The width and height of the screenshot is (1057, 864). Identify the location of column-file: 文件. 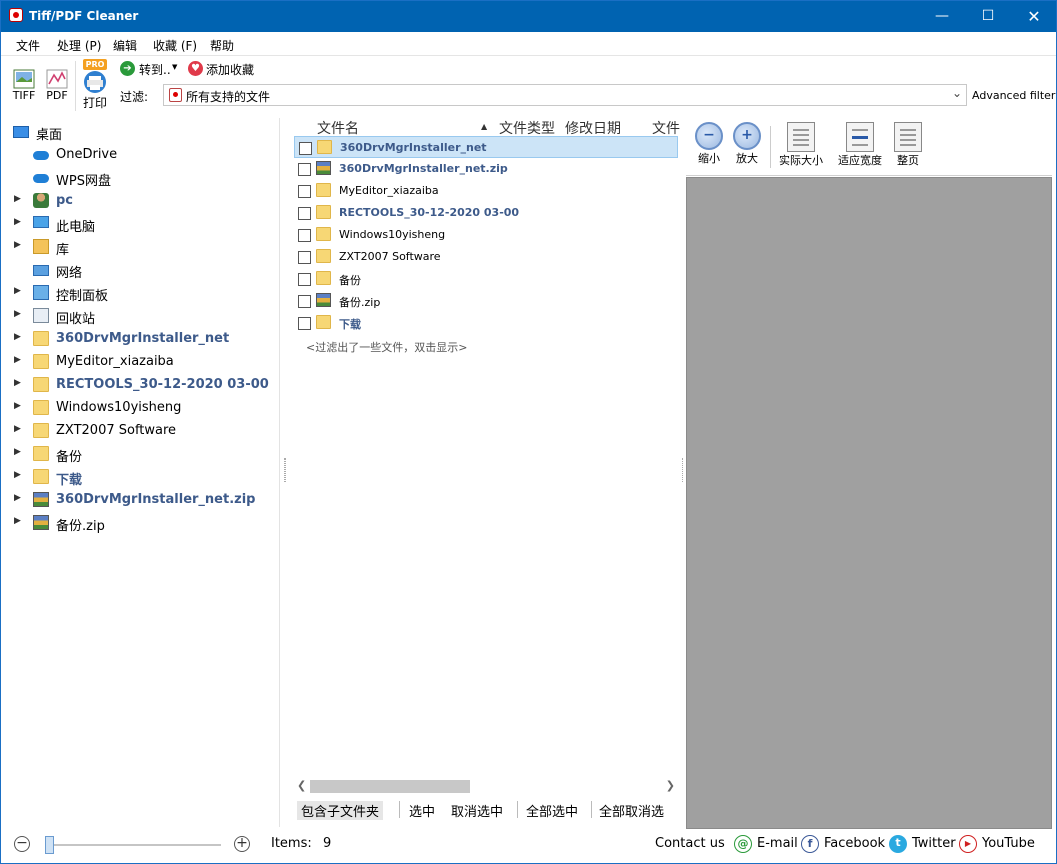
(666, 128).